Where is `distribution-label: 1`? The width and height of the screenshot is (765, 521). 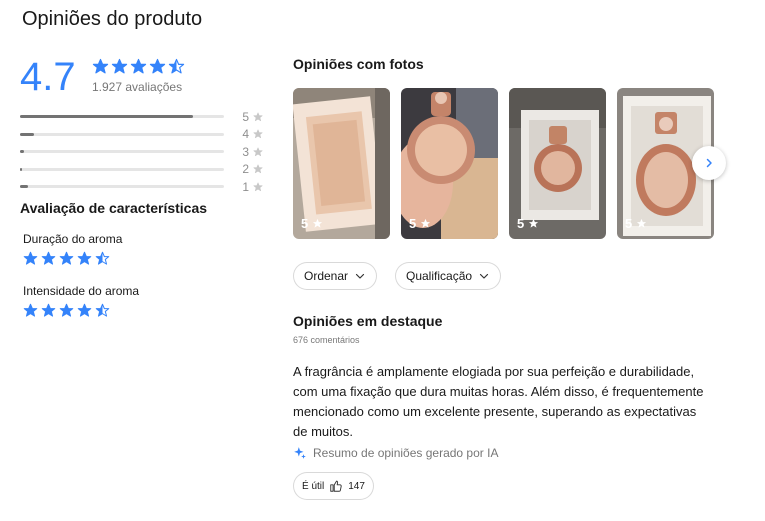 distribution-label: 1 is located at coordinates (245, 186).